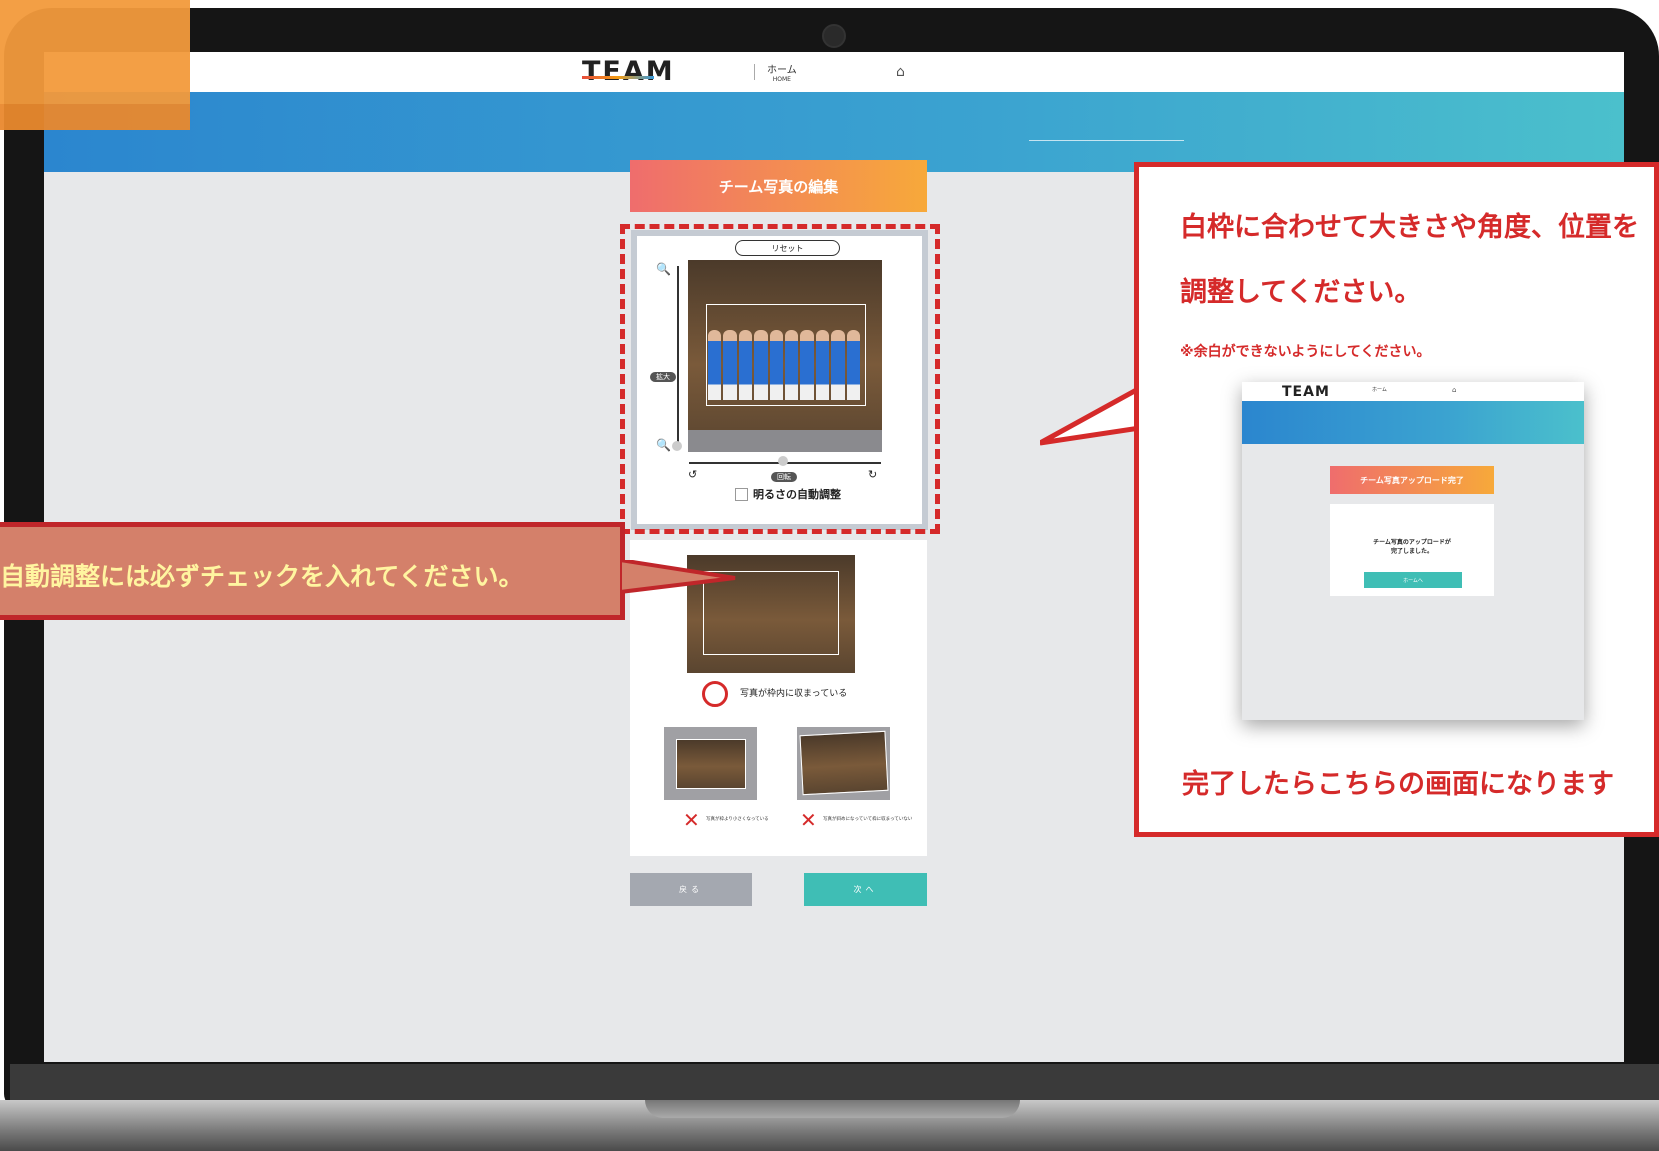 This screenshot has width=1659, height=1151. Describe the element at coordinates (1413, 422) in the screenshot. I see `preview-banner` at that location.